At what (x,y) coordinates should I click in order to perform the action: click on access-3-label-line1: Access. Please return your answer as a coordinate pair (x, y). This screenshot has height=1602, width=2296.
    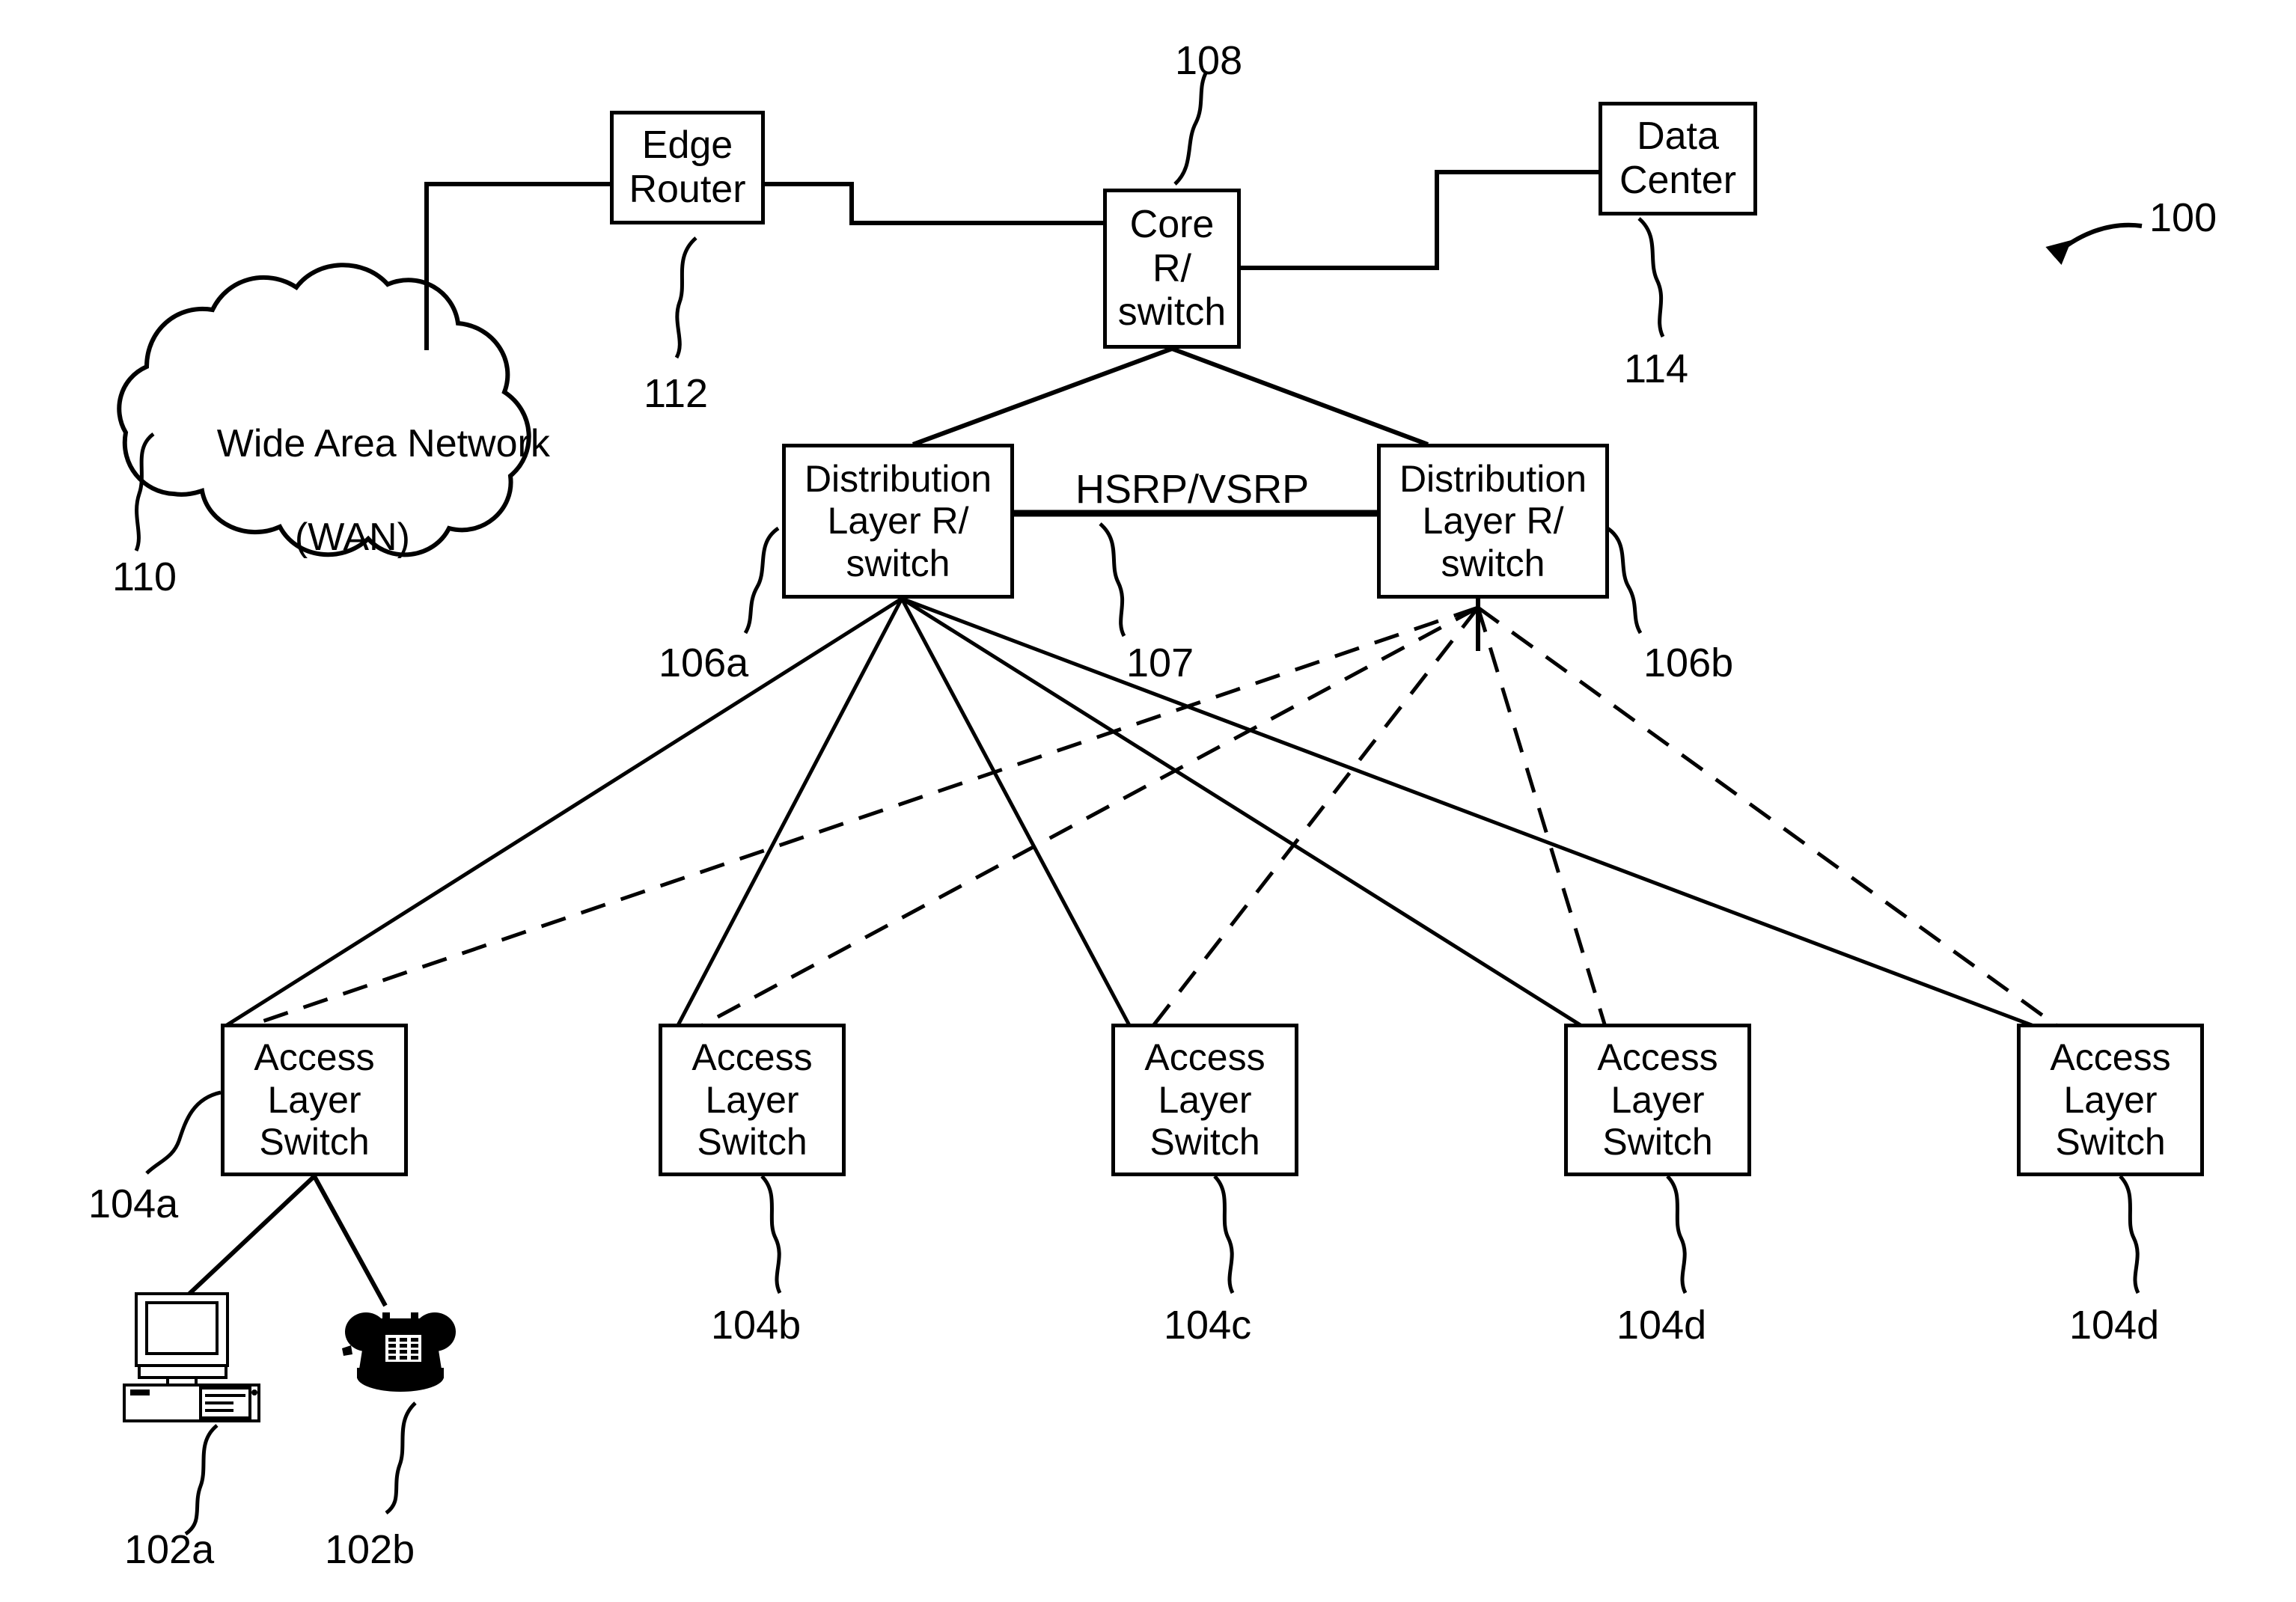
    Looking at the image, I should click on (1204, 1057).